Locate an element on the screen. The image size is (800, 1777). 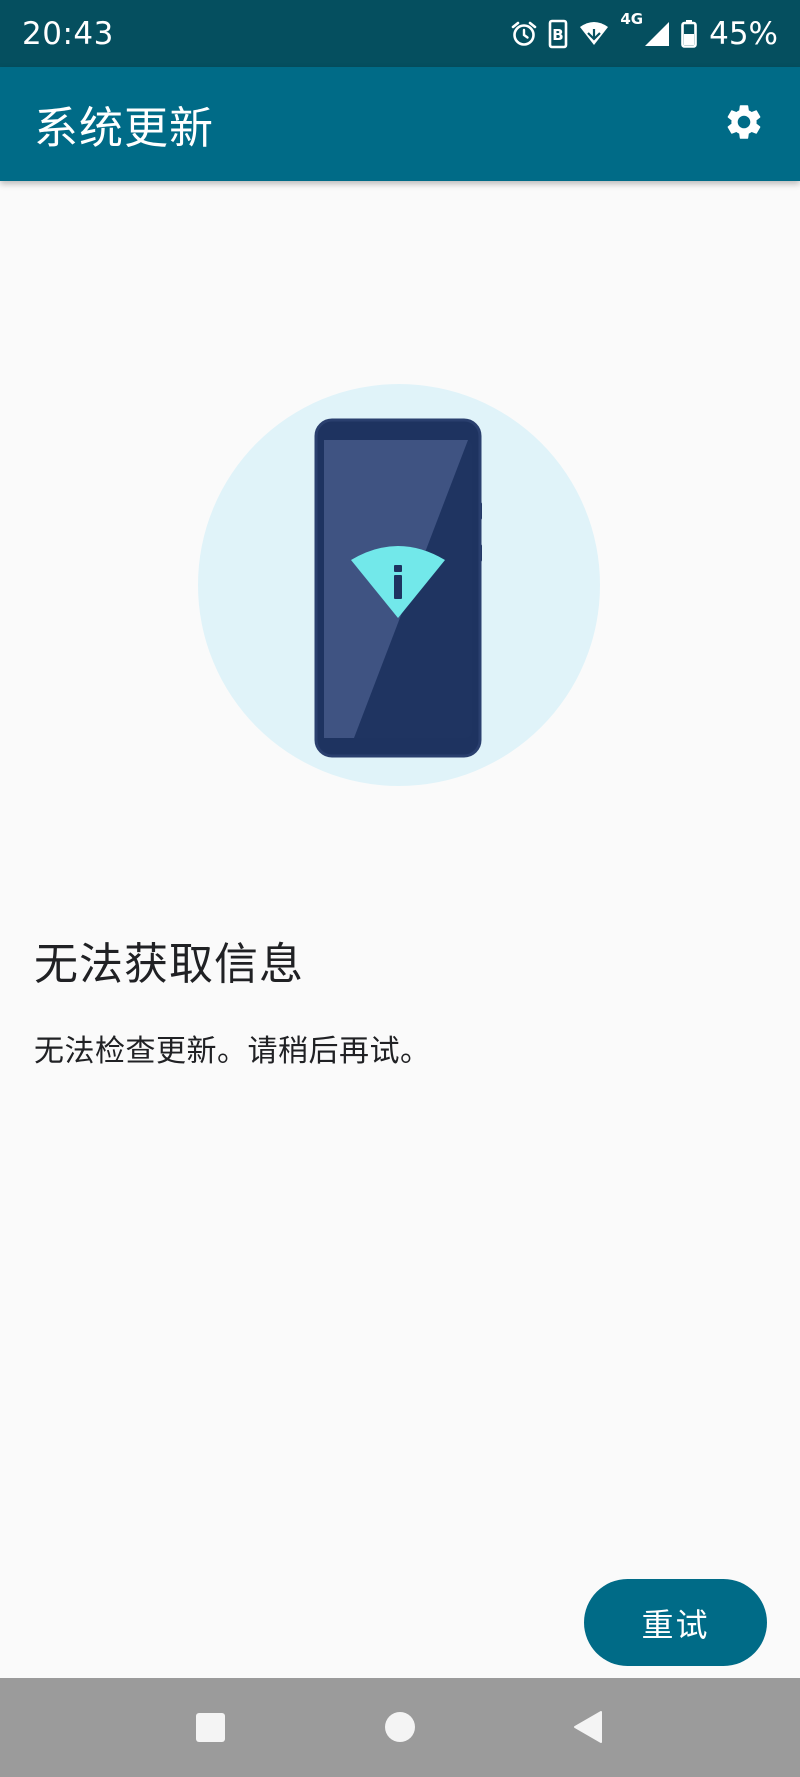
cellular-signal-icon is located at coordinates (657, 34).